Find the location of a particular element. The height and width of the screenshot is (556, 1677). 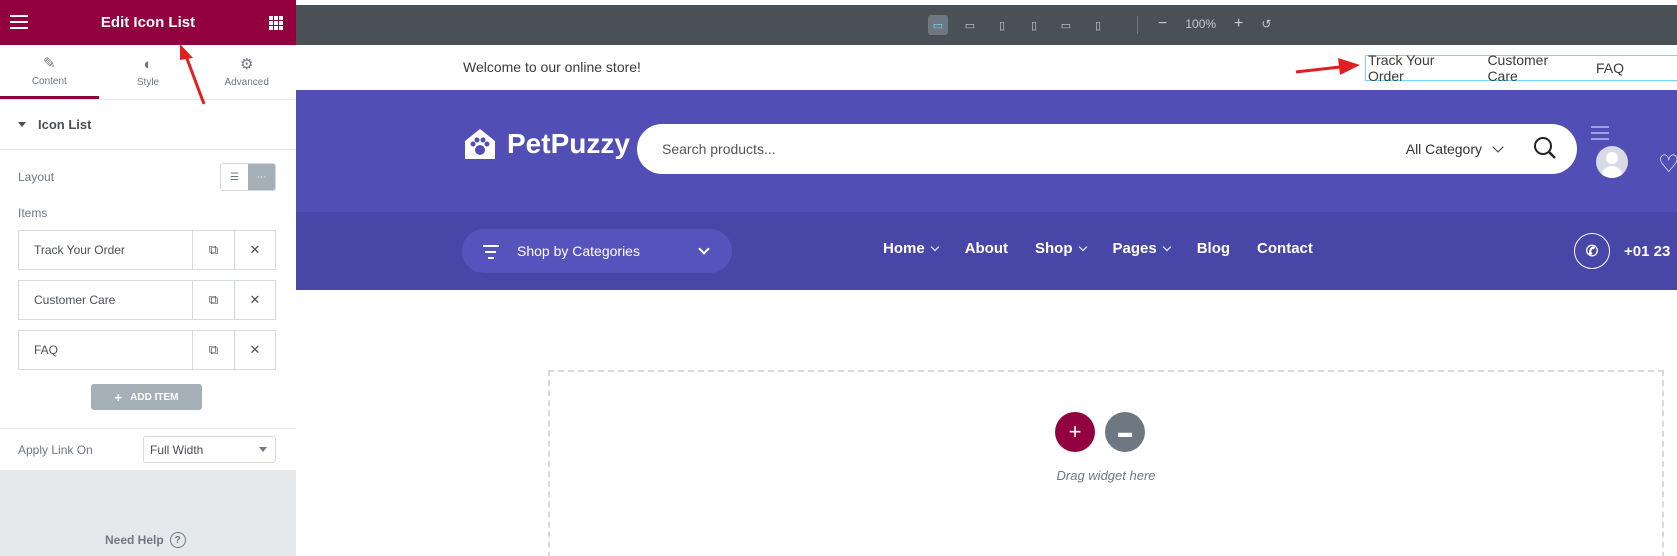

dropzone-hint: Drag widget here is located at coordinates (1106, 475).